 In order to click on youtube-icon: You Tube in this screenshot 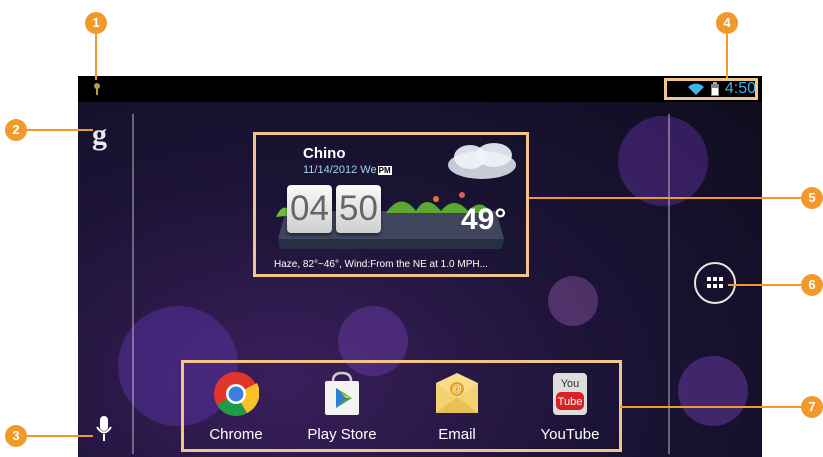, I will do `click(570, 394)`.